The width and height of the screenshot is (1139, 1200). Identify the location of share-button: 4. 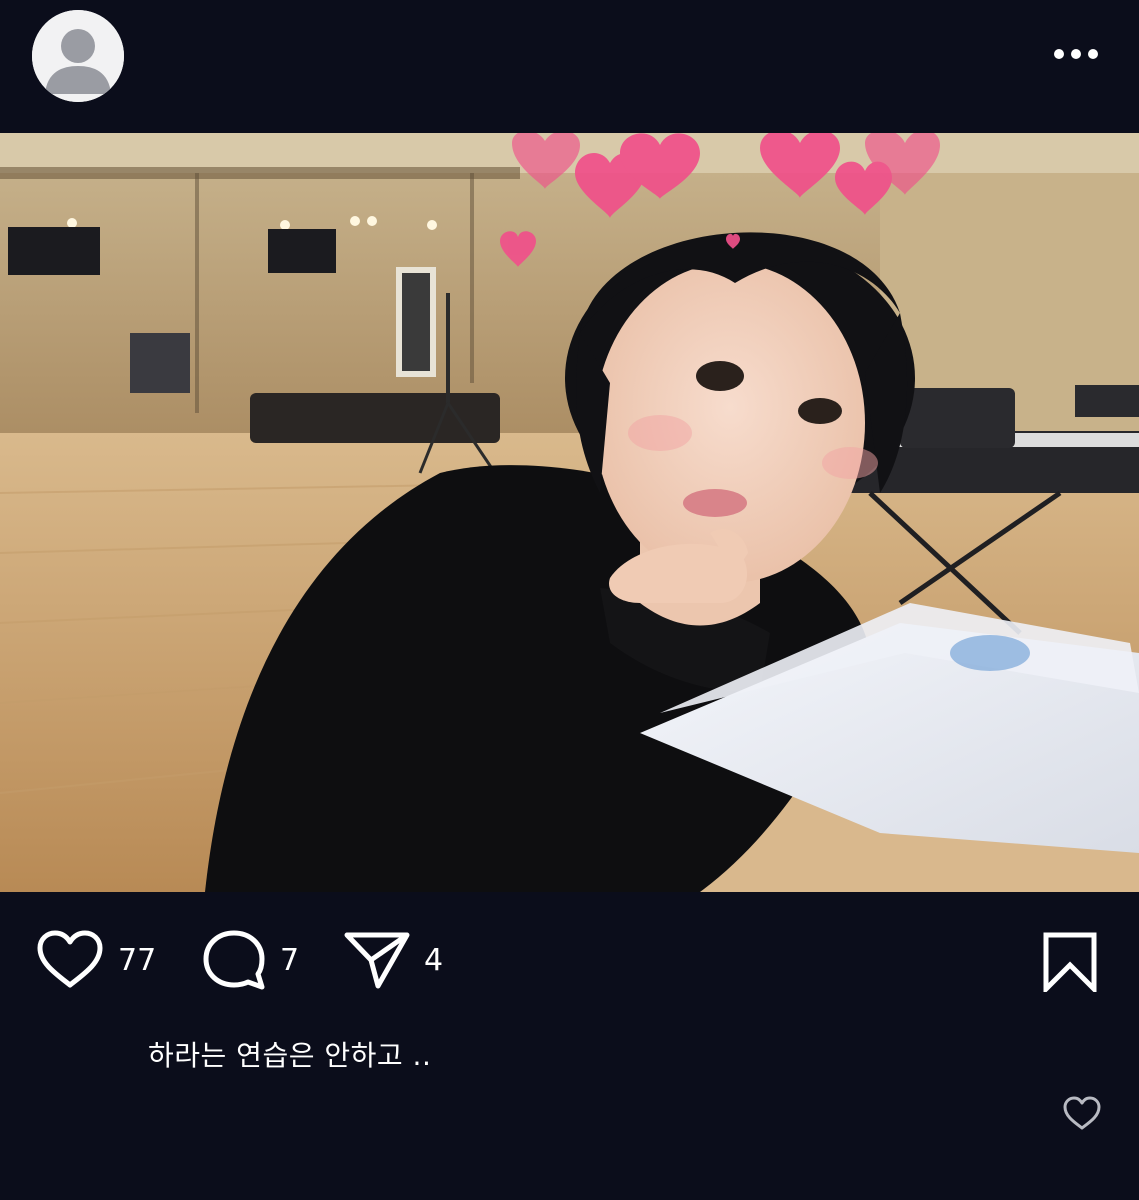
(393, 960).